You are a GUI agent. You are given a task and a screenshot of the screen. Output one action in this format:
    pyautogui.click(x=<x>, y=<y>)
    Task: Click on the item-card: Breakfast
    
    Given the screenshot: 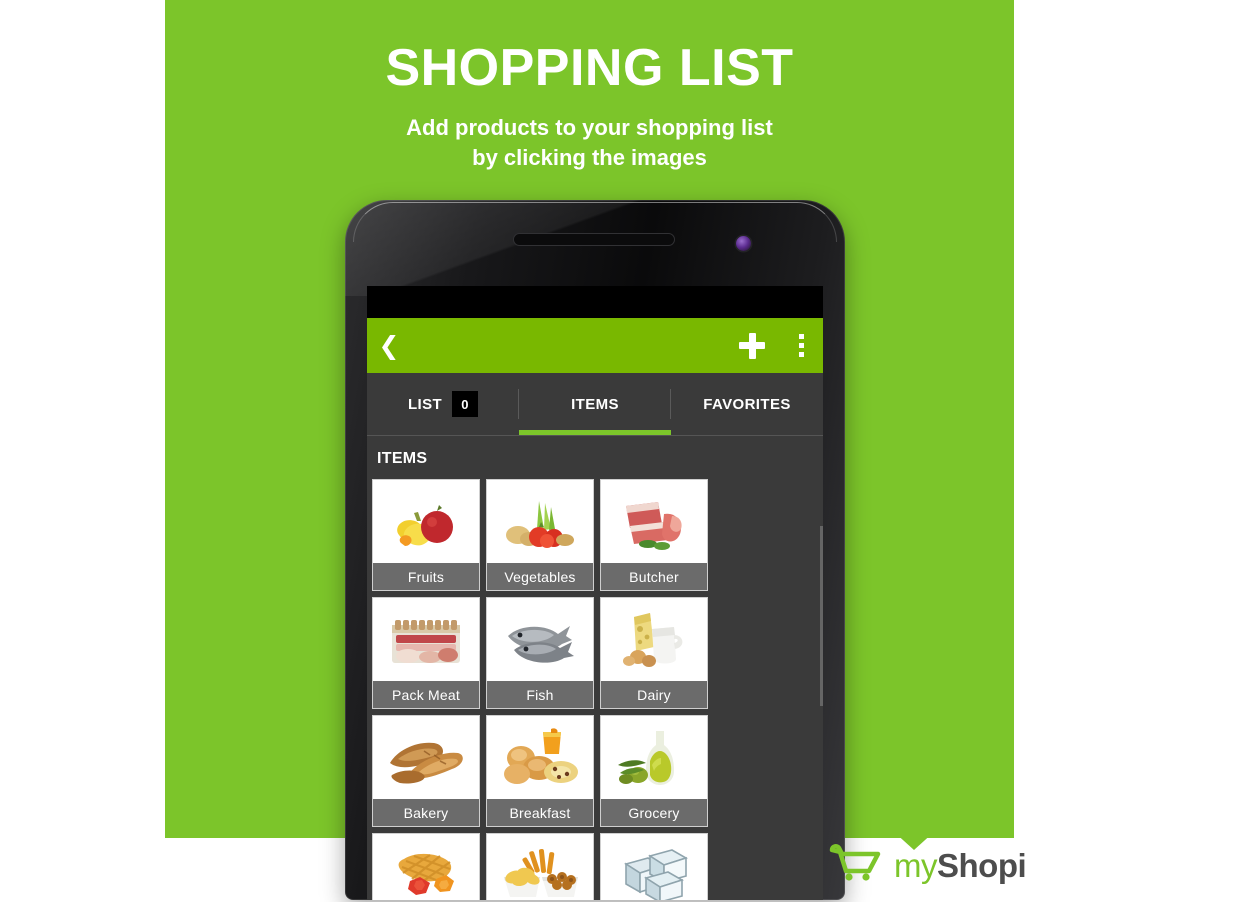 What is the action you would take?
    pyautogui.click(x=540, y=771)
    